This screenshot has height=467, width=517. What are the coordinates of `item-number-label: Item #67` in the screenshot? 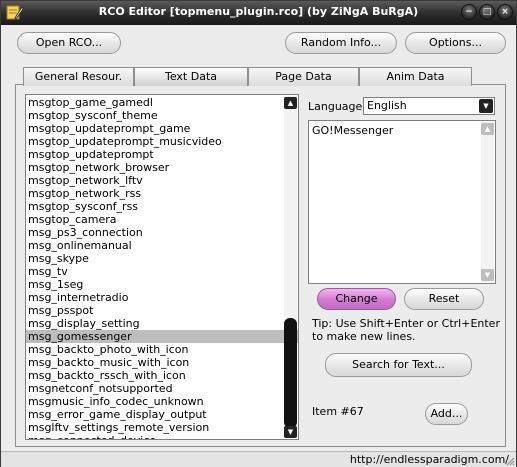 It's located at (338, 411).